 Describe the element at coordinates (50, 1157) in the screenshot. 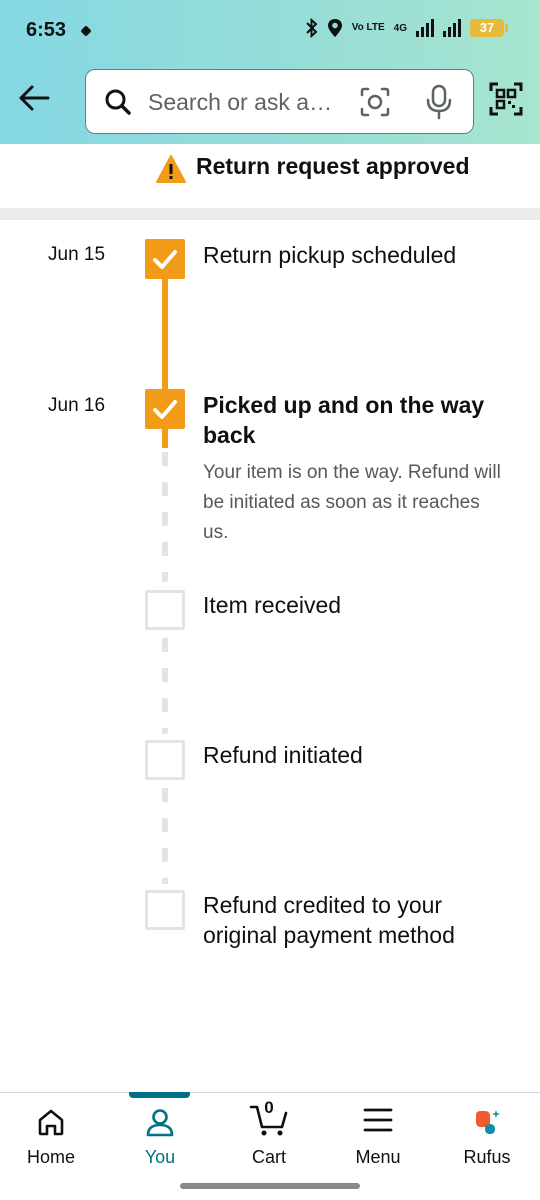

I see `nav-home-label: Home` at that location.